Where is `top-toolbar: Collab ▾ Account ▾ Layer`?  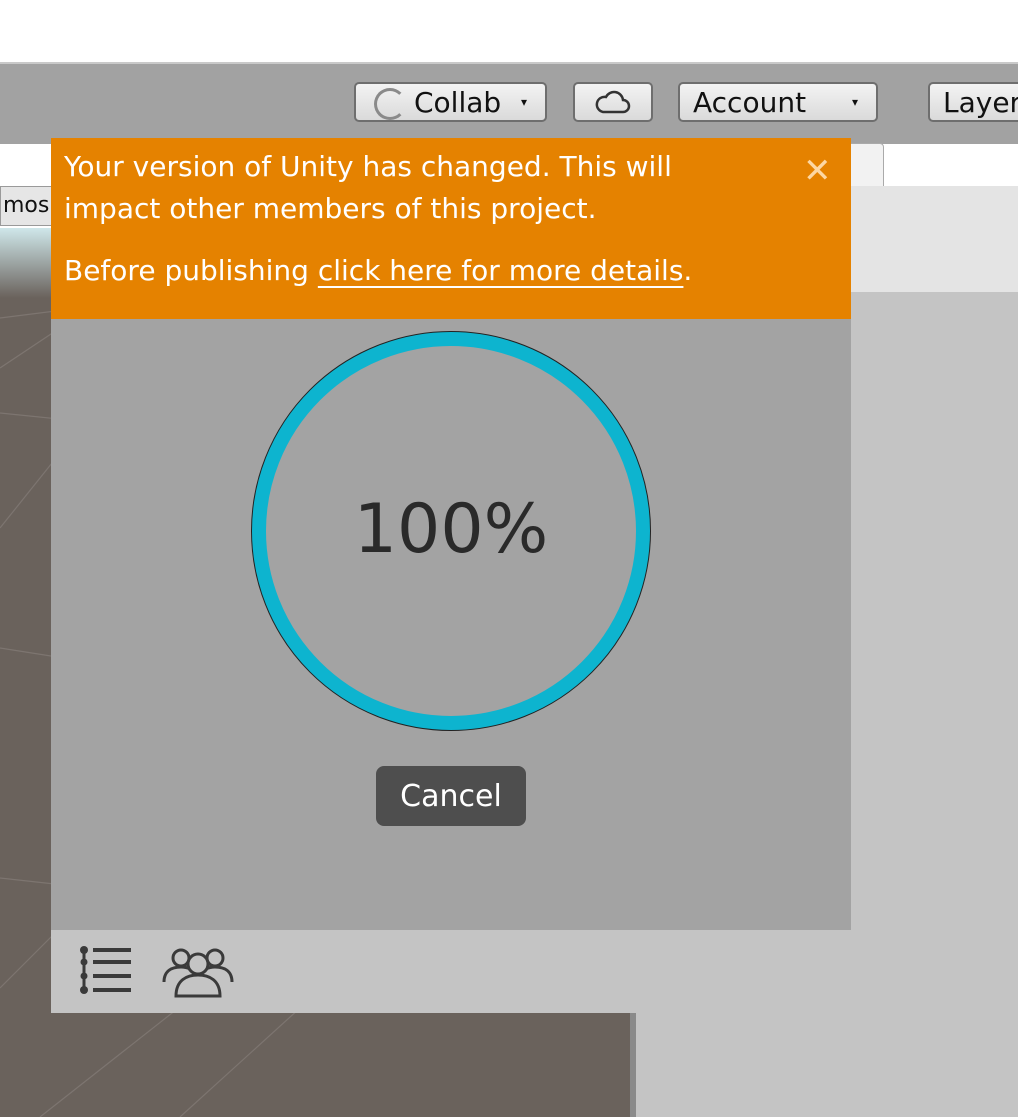
top-toolbar: Collab ▾ Account ▾ Layer is located at coordinates (509, 103).